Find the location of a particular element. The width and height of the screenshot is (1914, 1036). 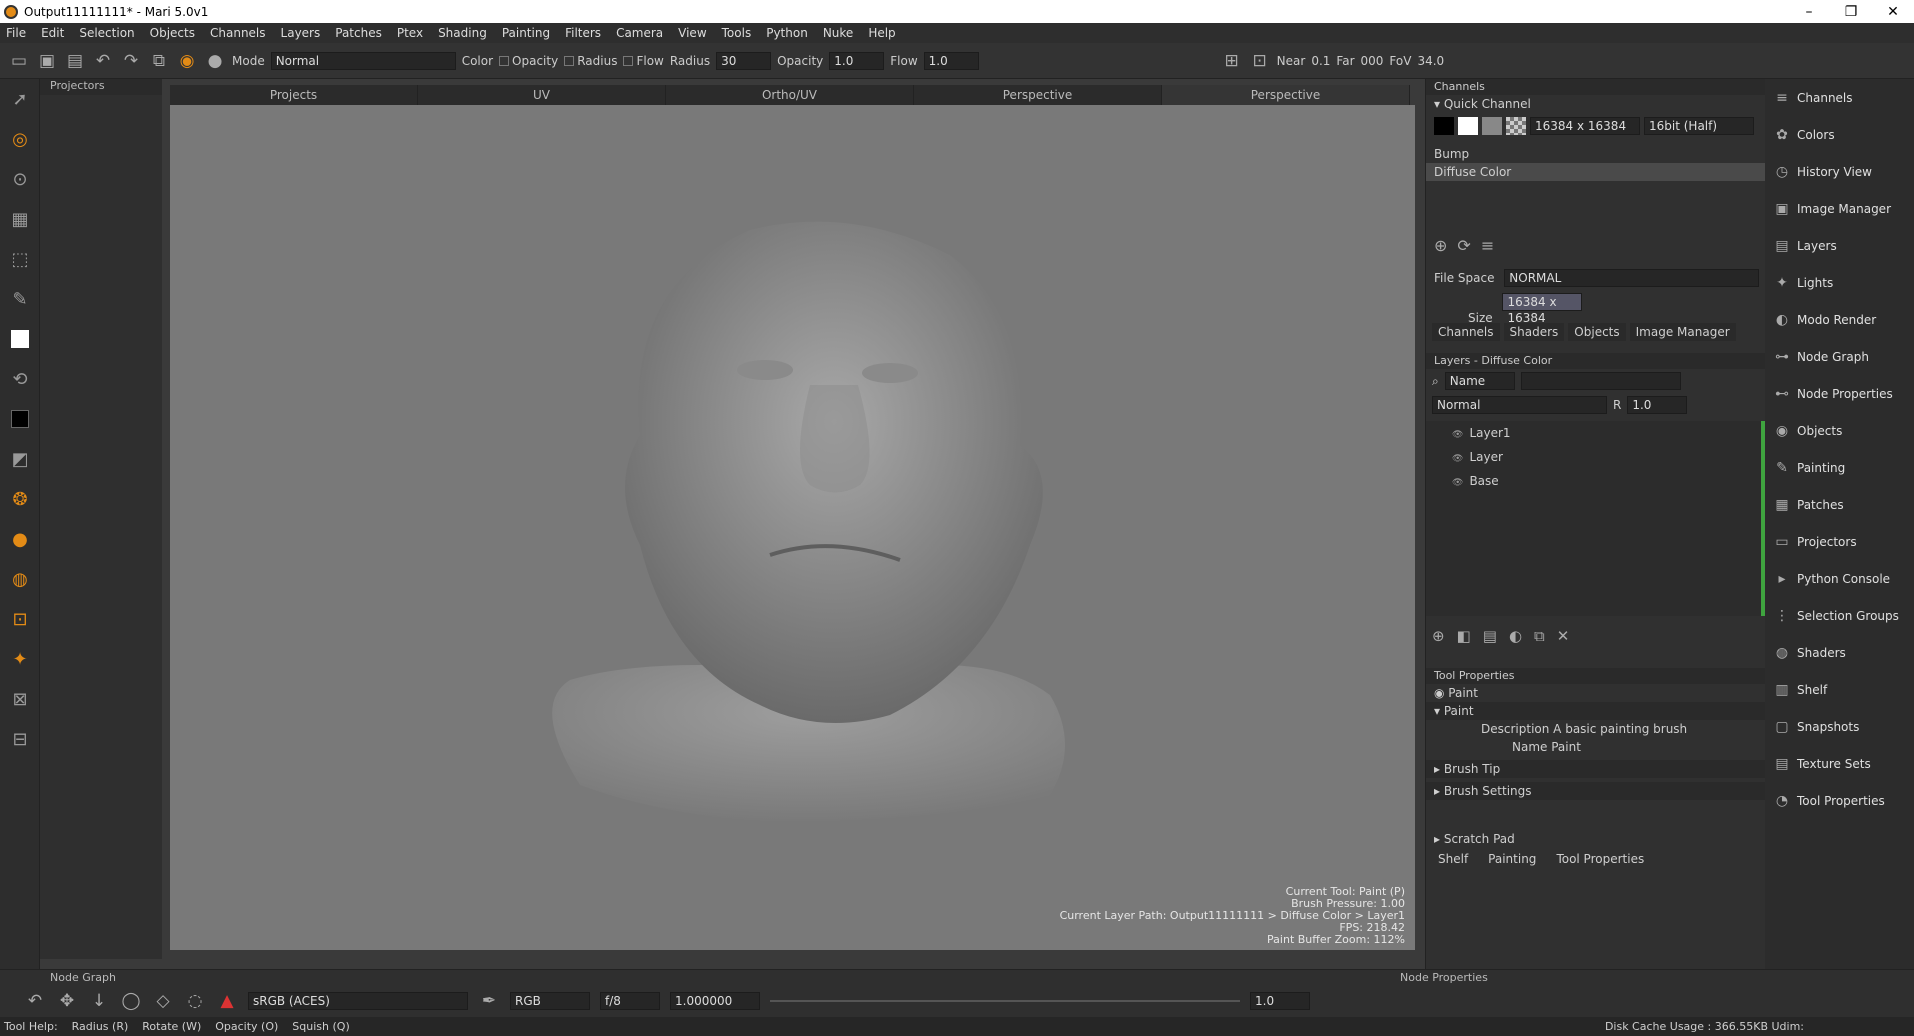

channel-tab: Channels is located at coordinates (1466, 332).